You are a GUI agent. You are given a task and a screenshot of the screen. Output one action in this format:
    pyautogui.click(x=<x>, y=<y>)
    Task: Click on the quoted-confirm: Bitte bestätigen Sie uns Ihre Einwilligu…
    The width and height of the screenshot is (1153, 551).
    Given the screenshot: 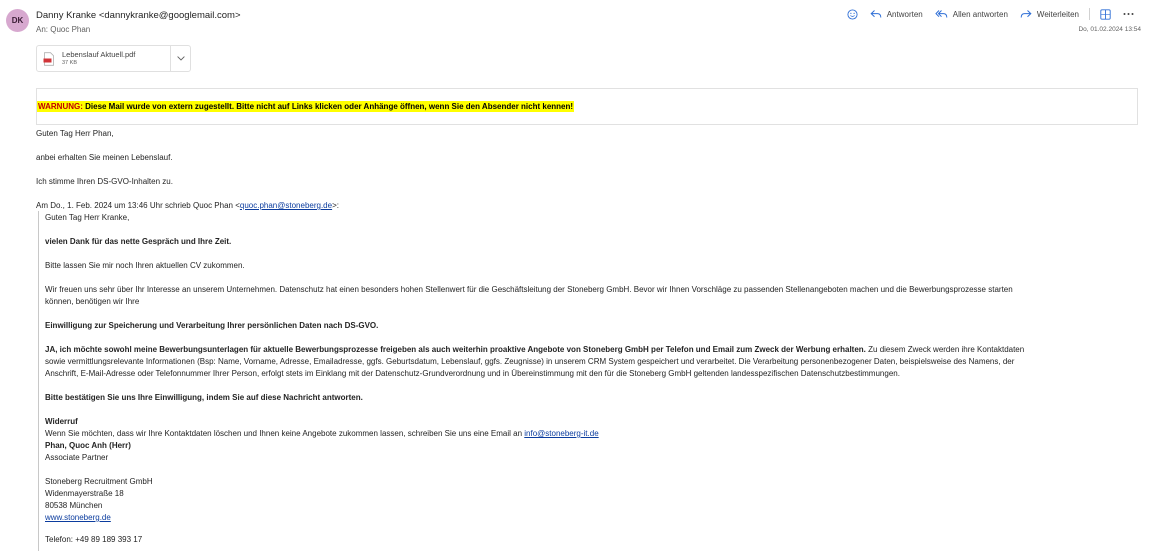 What is the action you would take?
    pyautogui.click(x=204, y=397)
    